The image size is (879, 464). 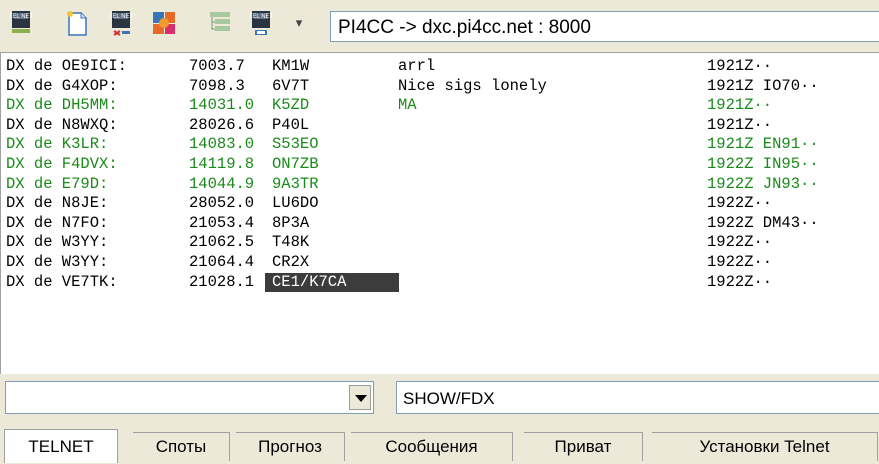 What do you see at coordinates (763, 164) in the screenshot?
I see `spot-time: 1922Z IN95··` at bounding box center [763, 164].